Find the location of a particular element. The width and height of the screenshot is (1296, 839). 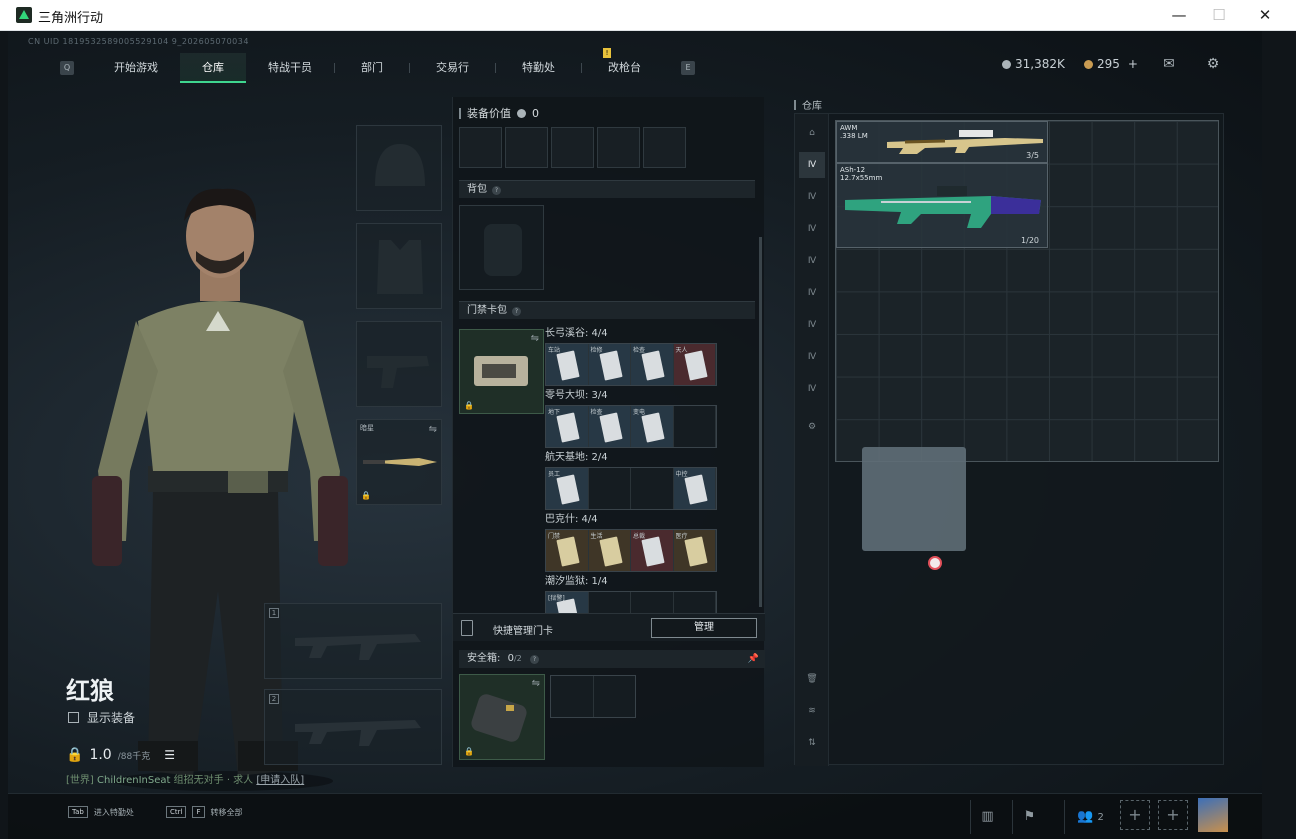

squad-button: 👥 2 is located at coordinates (1090, 817).